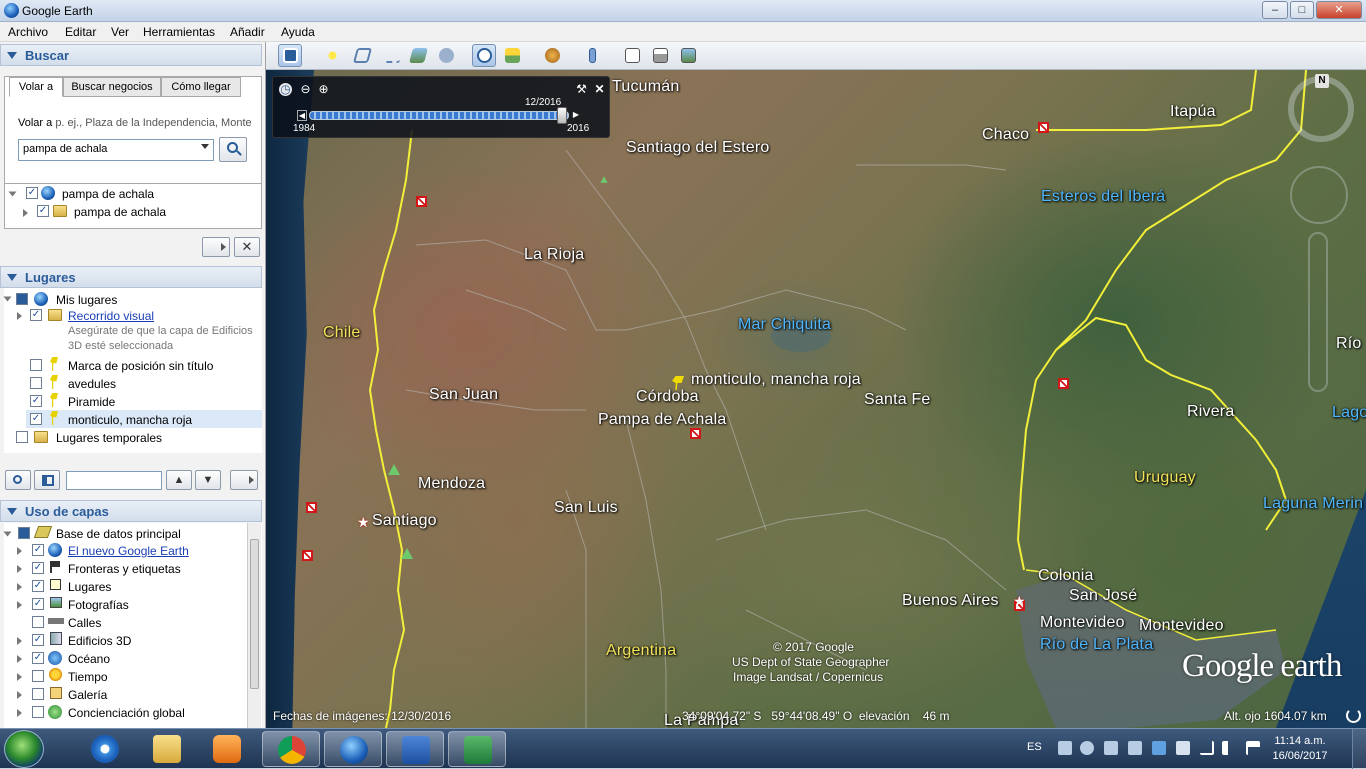  I want to click on internet-explorer-button, so click(105, 749).